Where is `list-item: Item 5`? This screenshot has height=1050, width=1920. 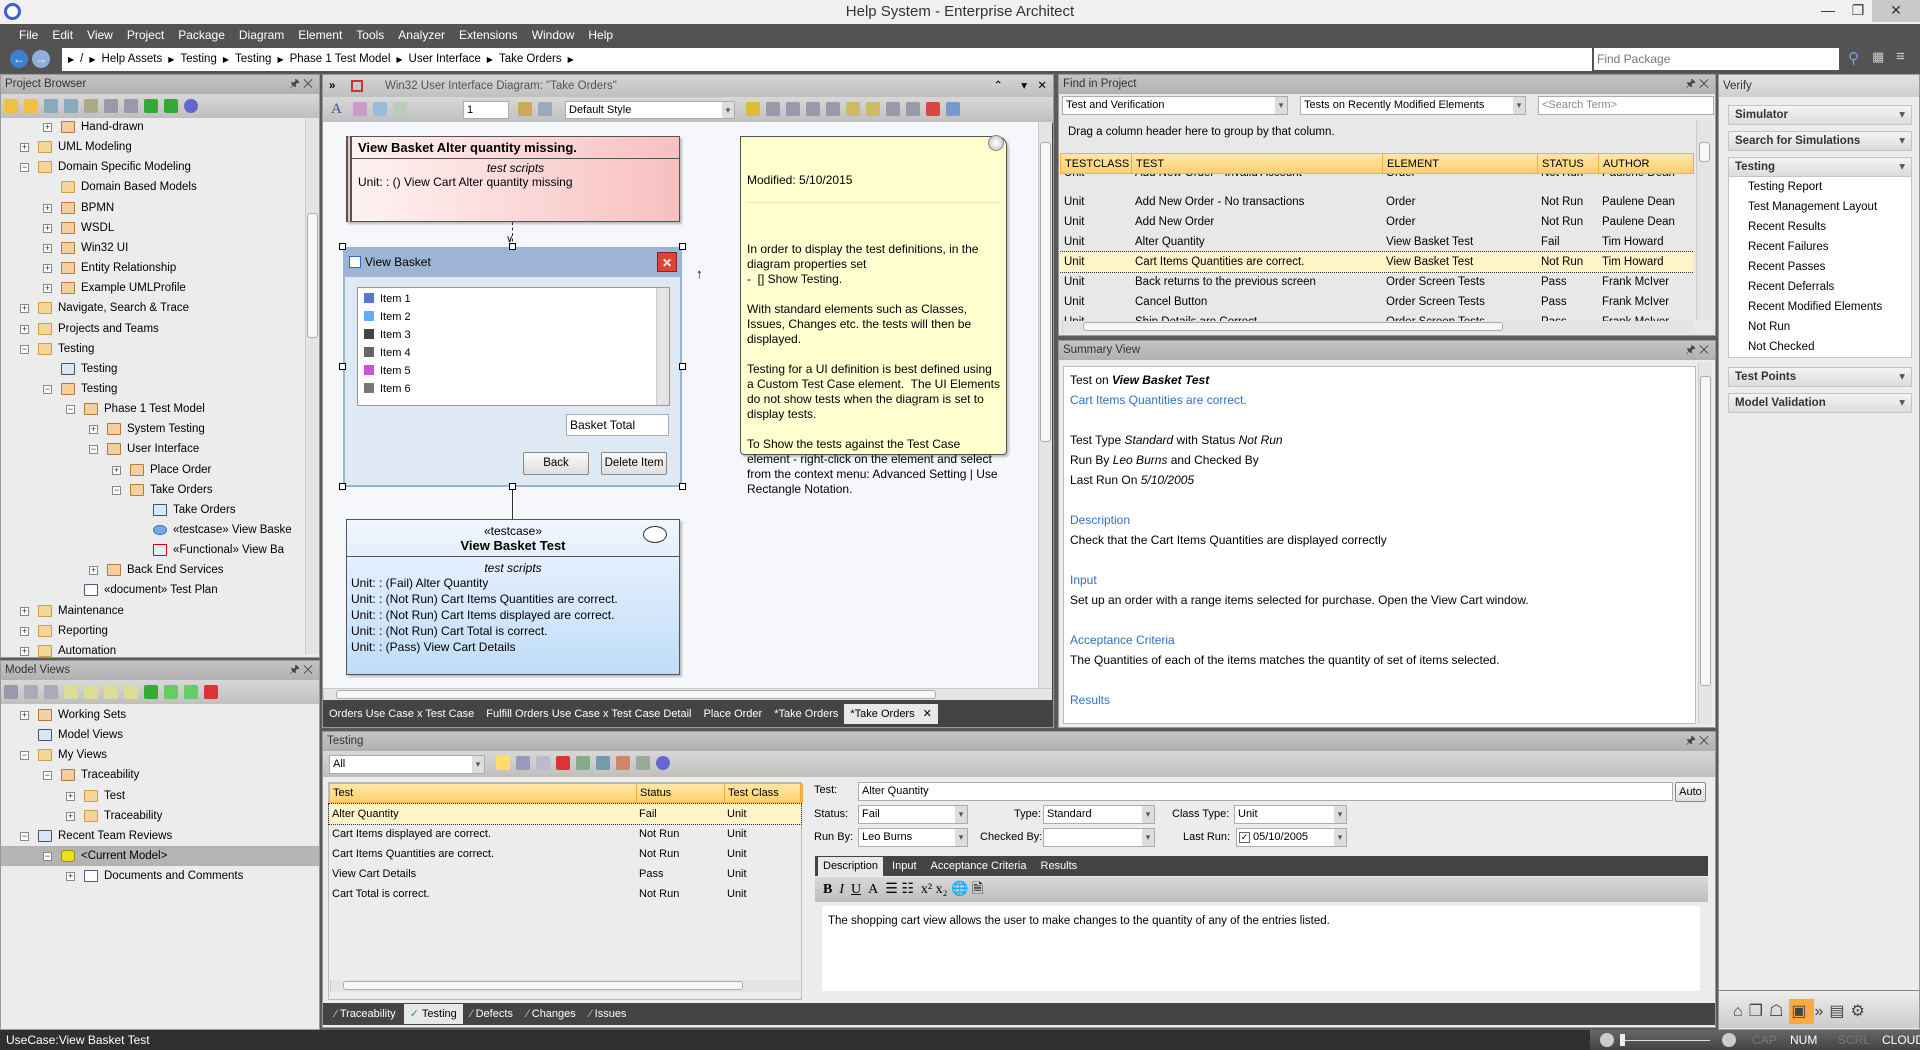 list-item: Item 5 is located at coordinates (387, 371).